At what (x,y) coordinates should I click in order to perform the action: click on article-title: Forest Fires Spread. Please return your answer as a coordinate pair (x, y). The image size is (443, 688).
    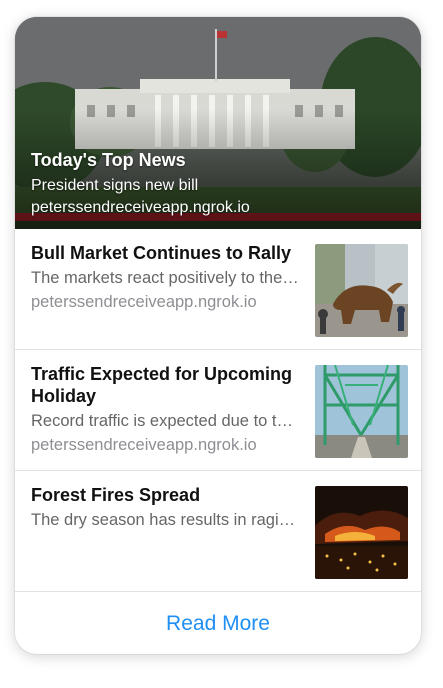
    Looking at the image, I should click on (116, 495).